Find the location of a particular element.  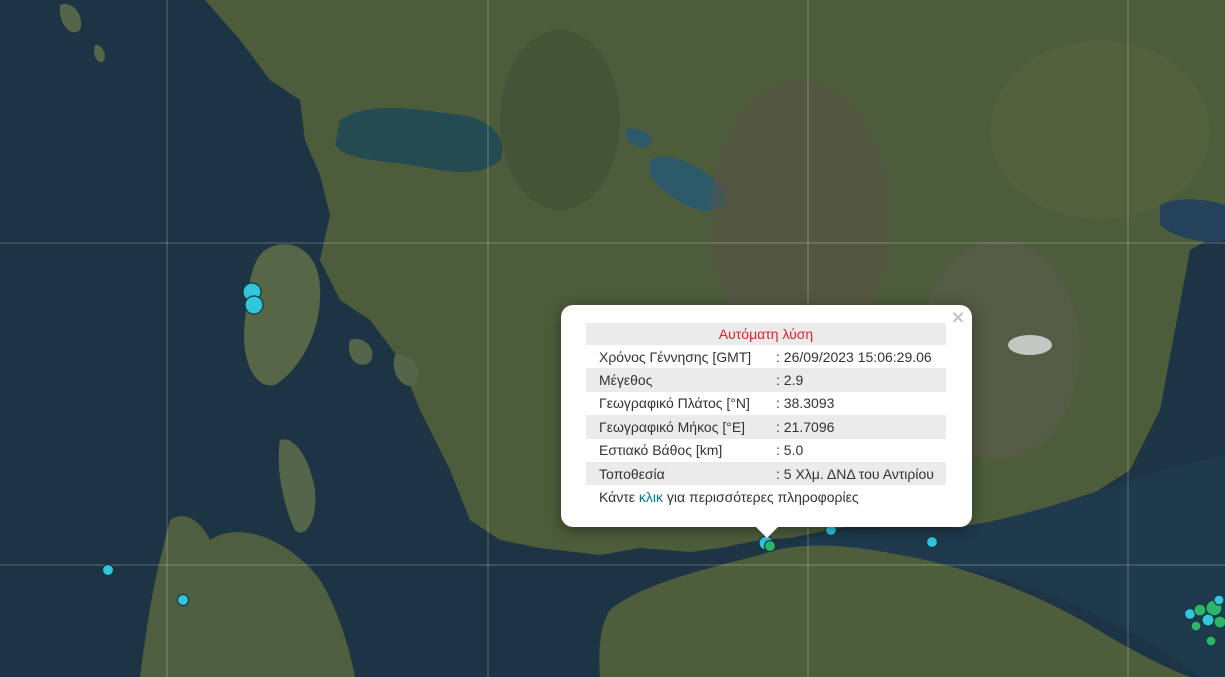

forest-shade is located at coordinates (560, 120).